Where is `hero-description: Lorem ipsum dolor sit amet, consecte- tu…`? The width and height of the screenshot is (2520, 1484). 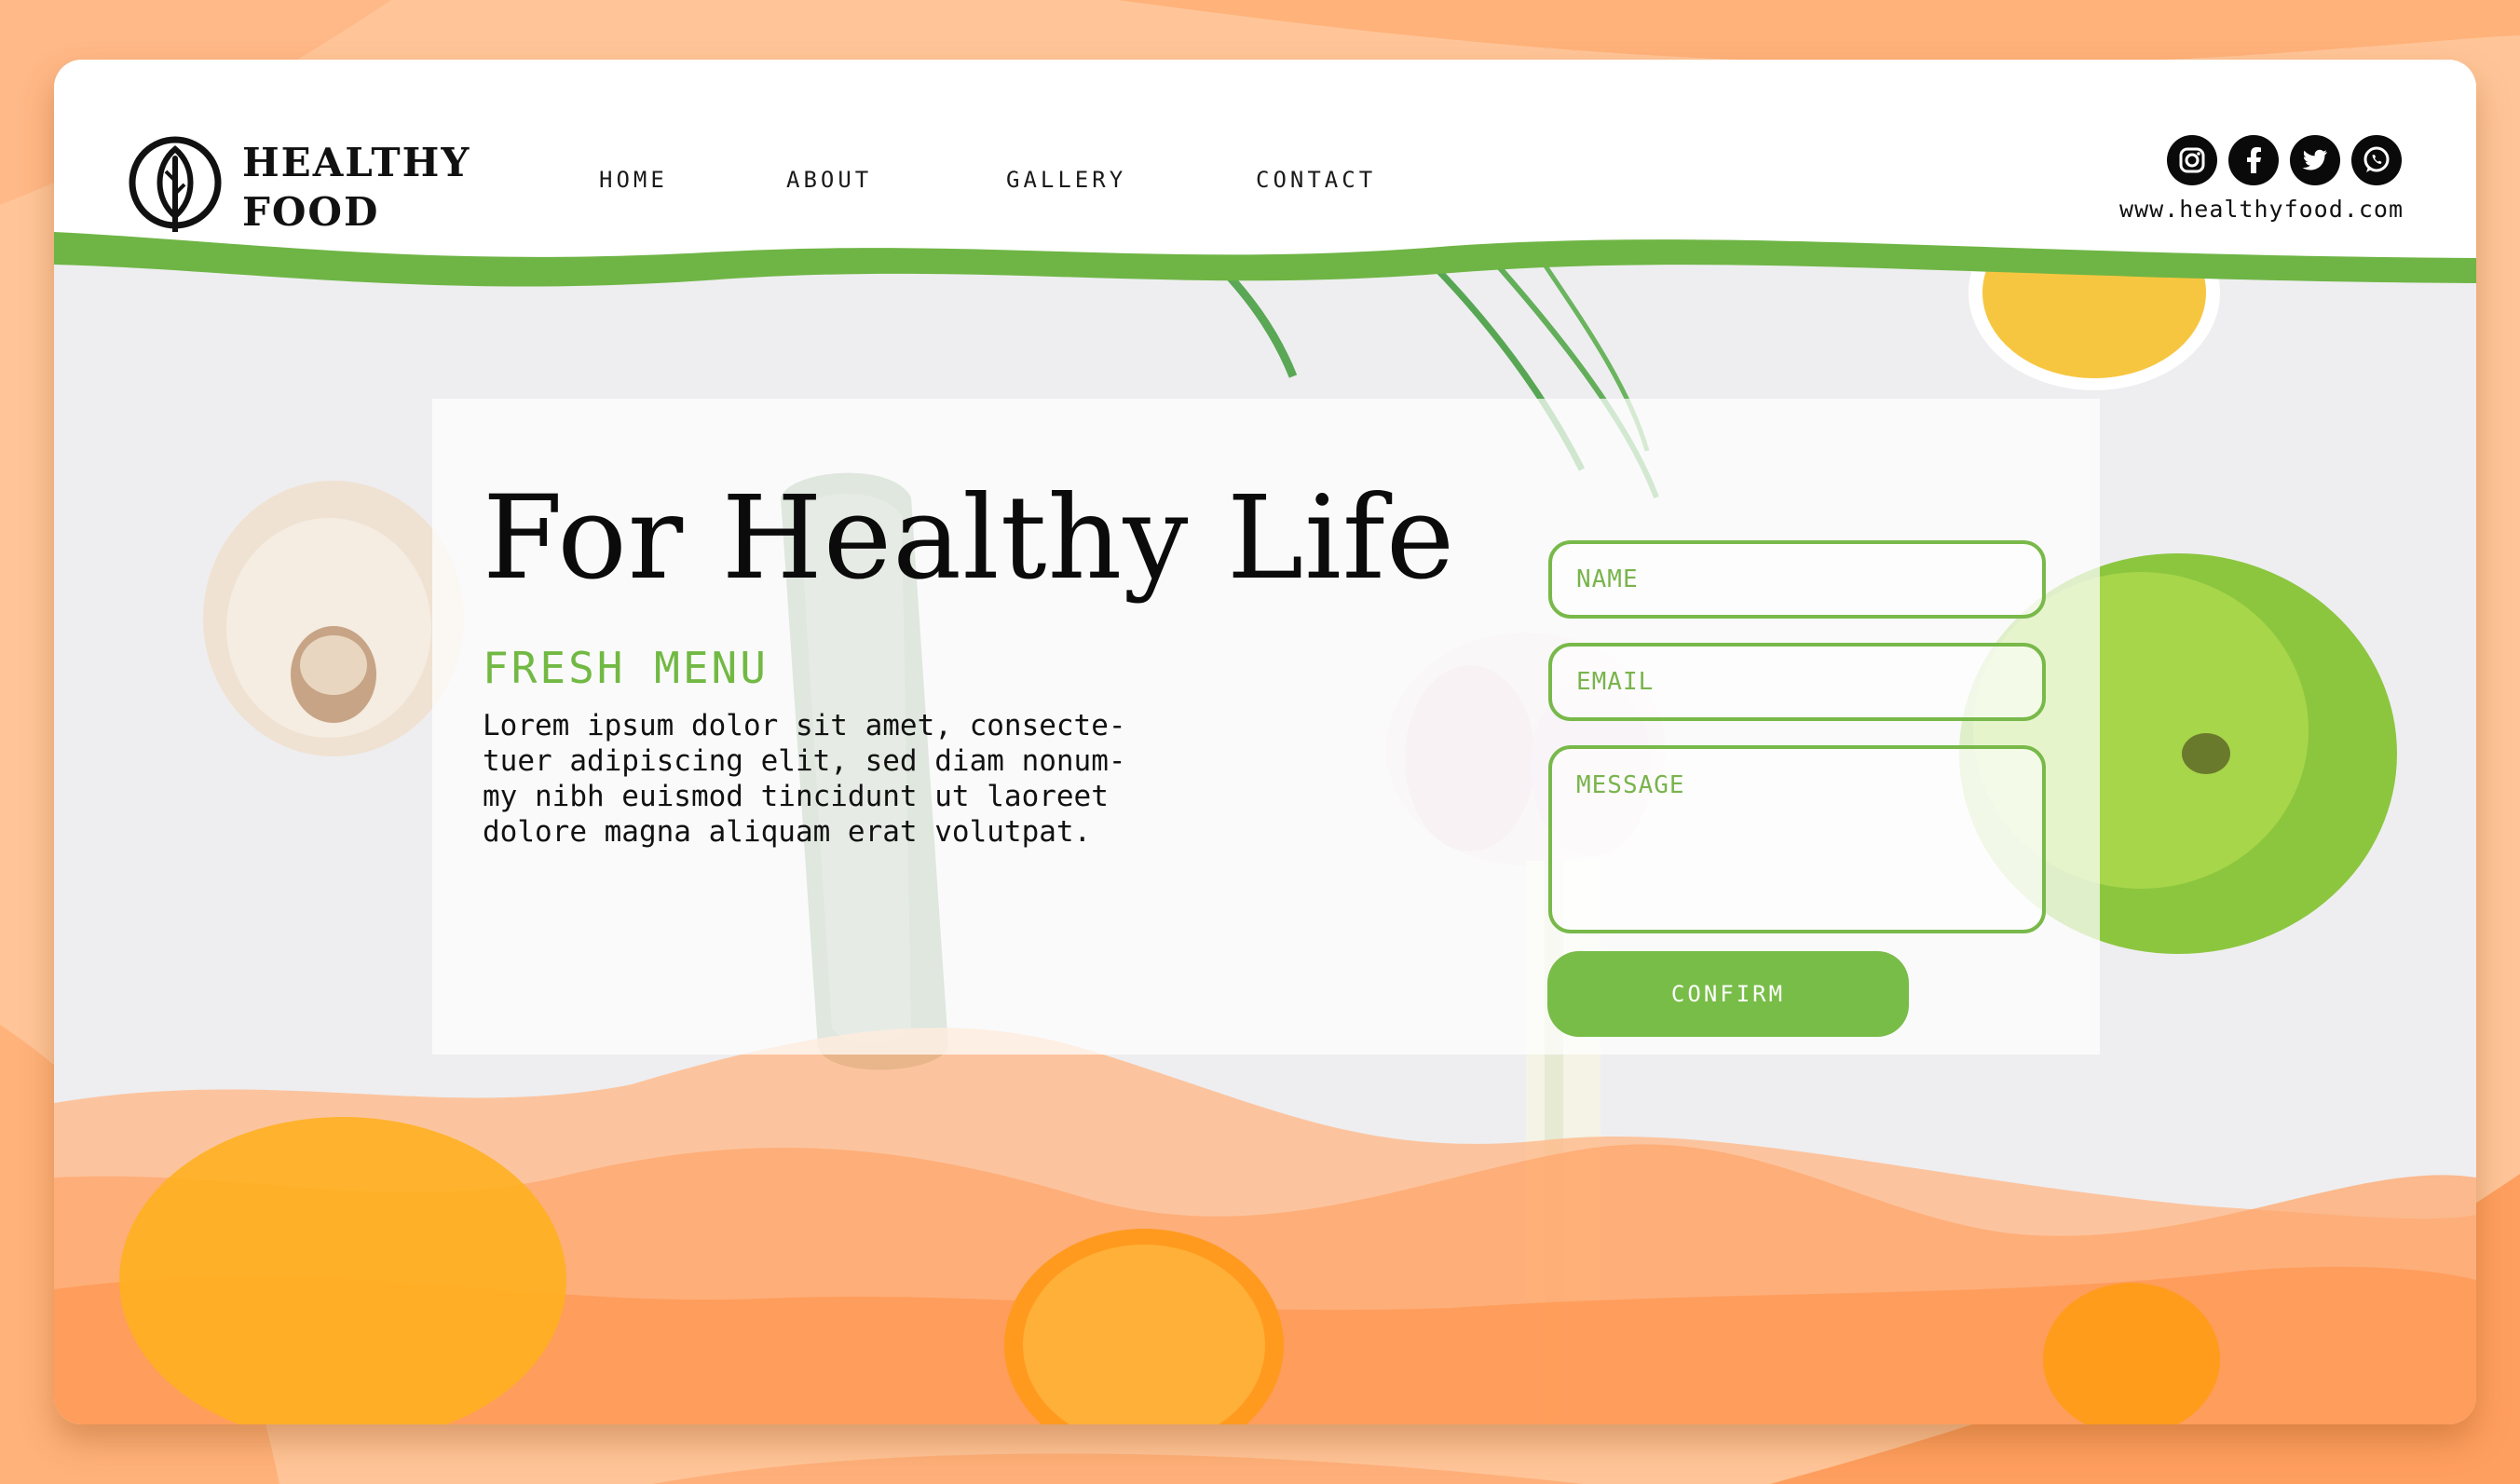
hero-description: Lorem ipsum dolor sit amet, consecte- tu… is located at coordinates (837, 779).